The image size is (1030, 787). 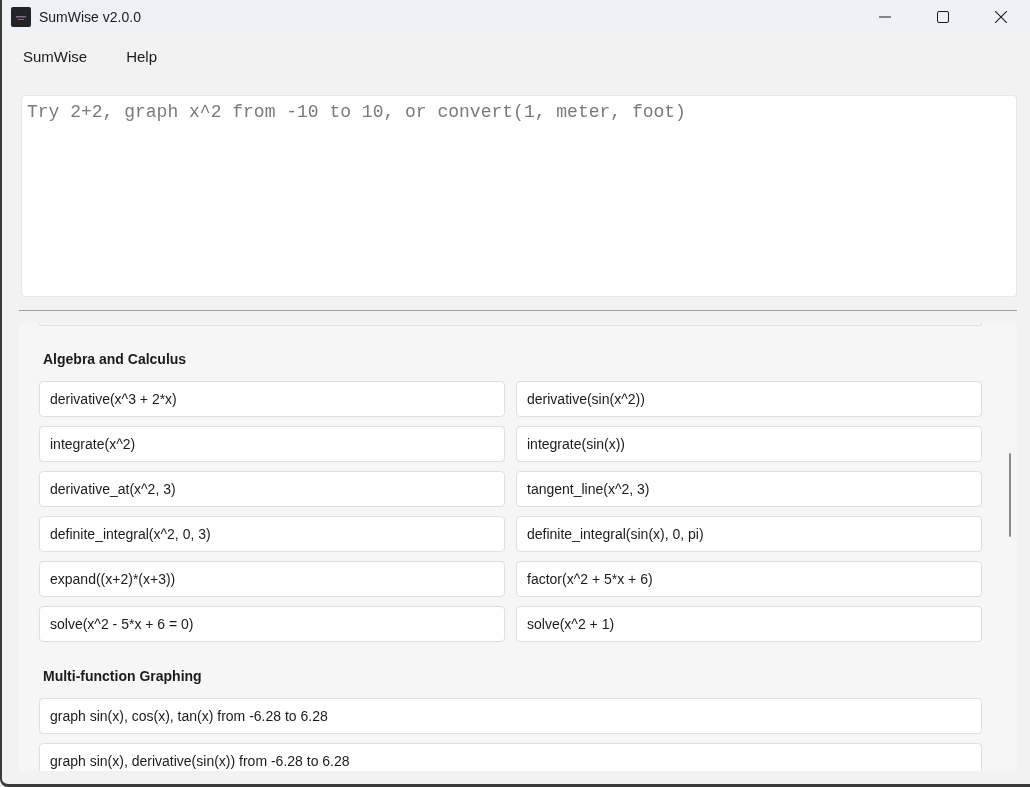 What do you see at coordinates (142, 56) in the screenshot?
I see `menu-item: Help` at bounding box center [142, 56].